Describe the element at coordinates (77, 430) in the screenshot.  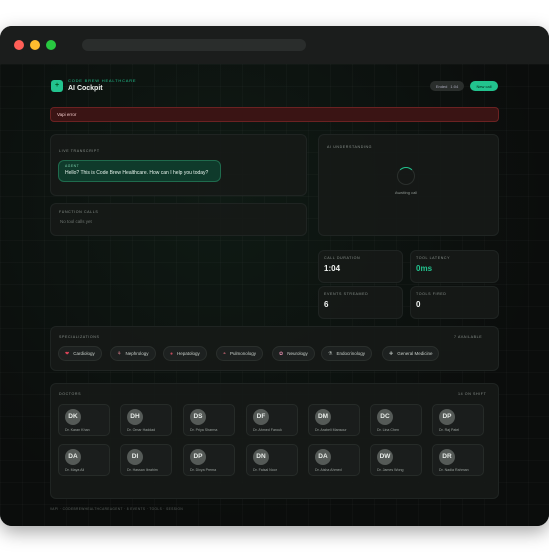
I see `doctor-name: Dr. Karan Khan` at that location.